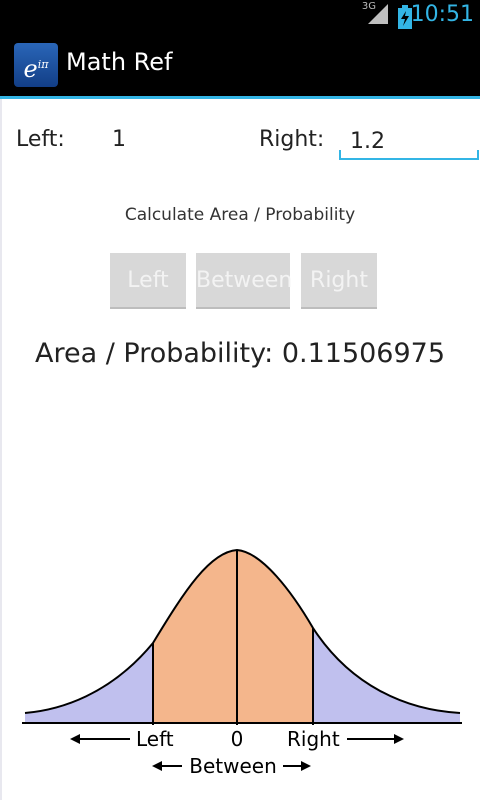 This screenshot has width=480, height=800. I want to click on signal-icon, so click(378, 14).